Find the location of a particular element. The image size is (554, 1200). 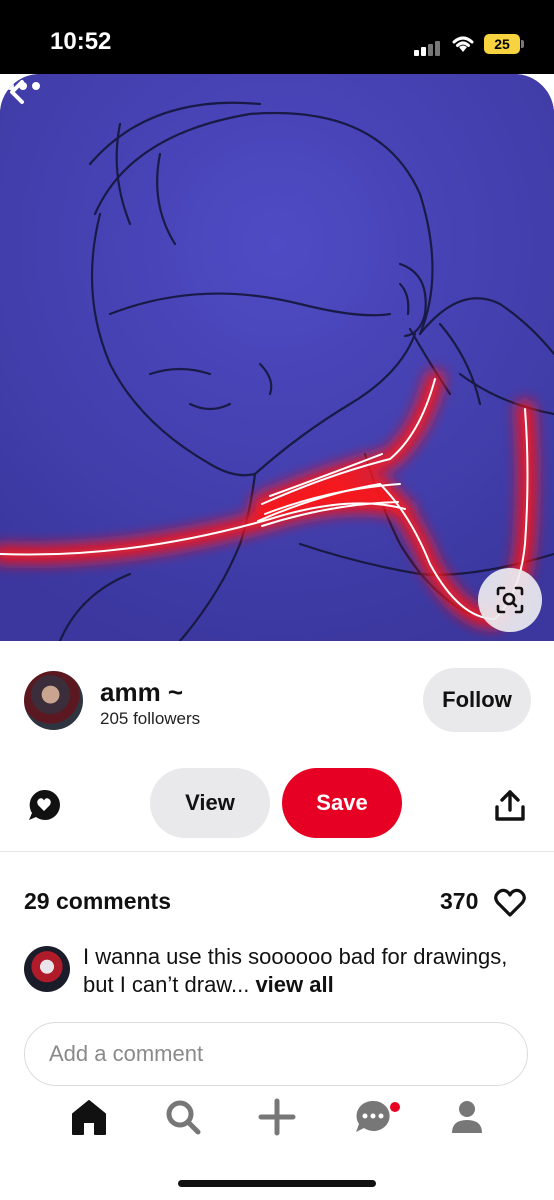

comments-count: 29 comments is located at coordinates (97, 901).